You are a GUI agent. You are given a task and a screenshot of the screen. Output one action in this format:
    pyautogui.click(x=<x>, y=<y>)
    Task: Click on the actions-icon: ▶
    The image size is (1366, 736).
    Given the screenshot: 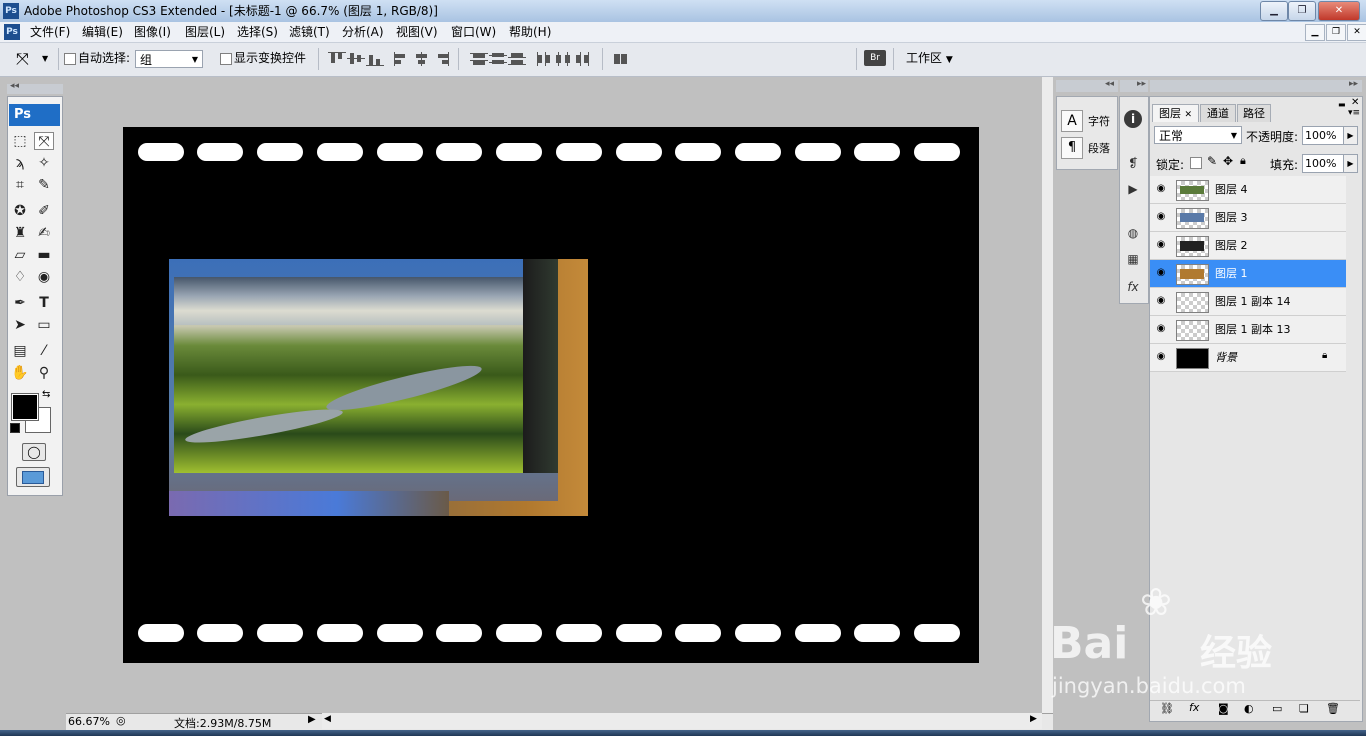 What is the action you would take?
    pyautogui.click(x=1133, y=189)
    